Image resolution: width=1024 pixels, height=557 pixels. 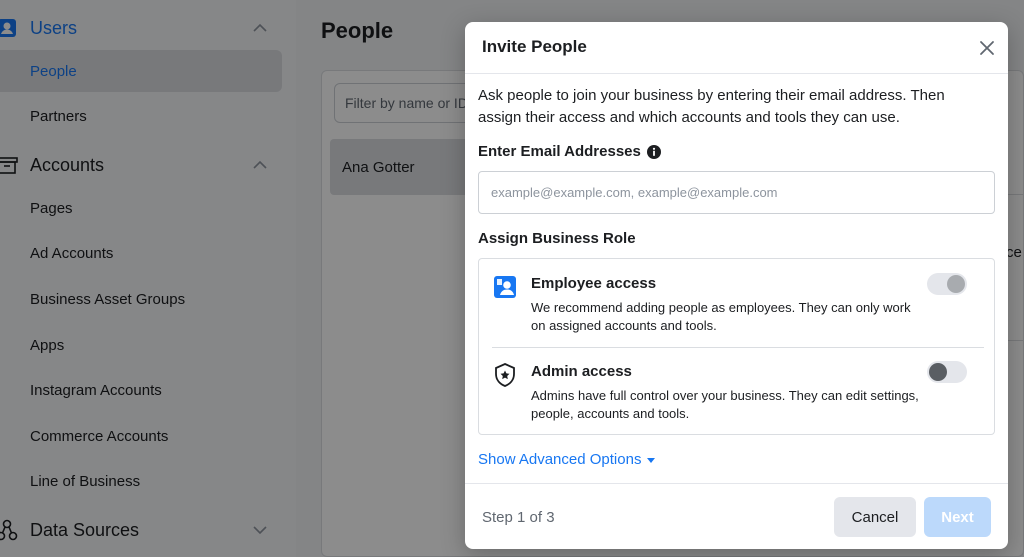 What do you see at coordinates (581, 371) in the screenshot?
I see `role-title: Admin access` at bounding box center [581, 371].